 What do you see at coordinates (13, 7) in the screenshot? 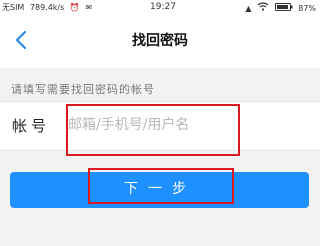
I see `carrier-text: 无SIM` at bounding box center [13, 7].